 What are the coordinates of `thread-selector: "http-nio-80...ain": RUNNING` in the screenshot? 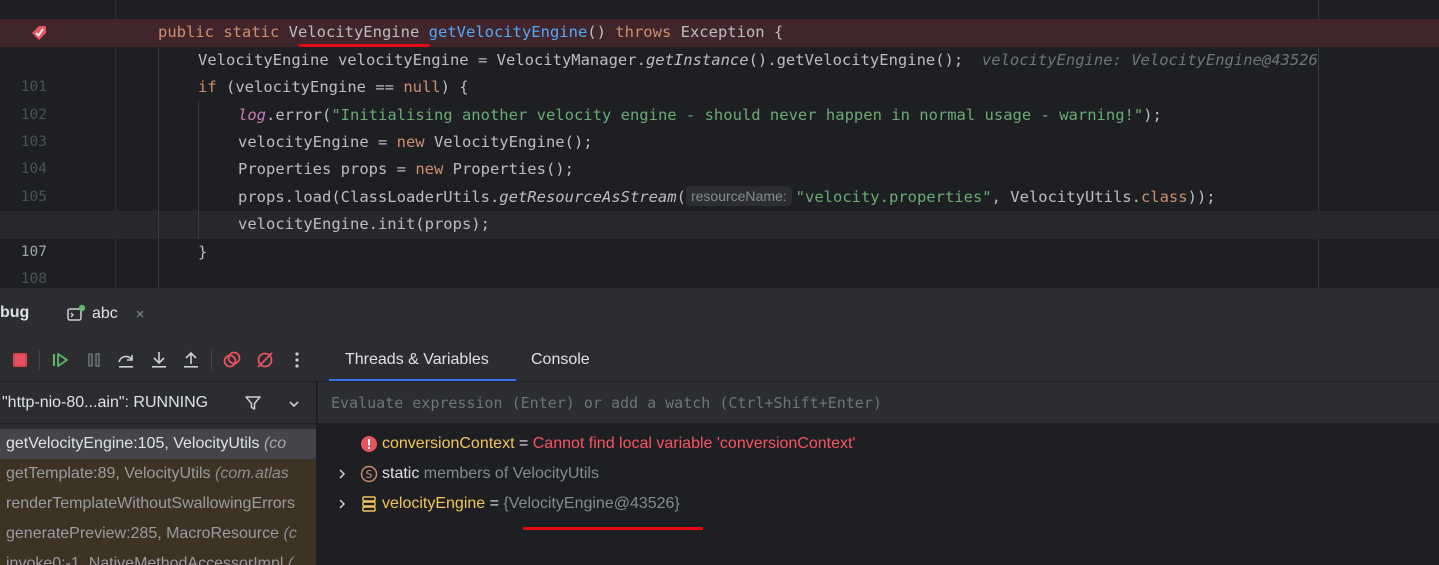 It's located at (158, 403).